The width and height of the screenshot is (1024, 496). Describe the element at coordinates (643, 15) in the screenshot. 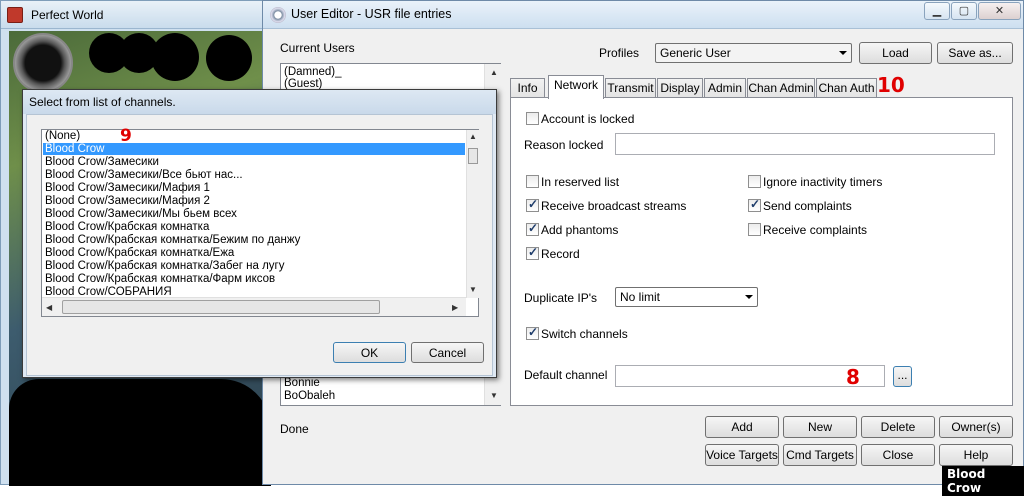

I see `editor-titlebar: User Editor - USR file entries ▁ ▢ ✕` at that location.